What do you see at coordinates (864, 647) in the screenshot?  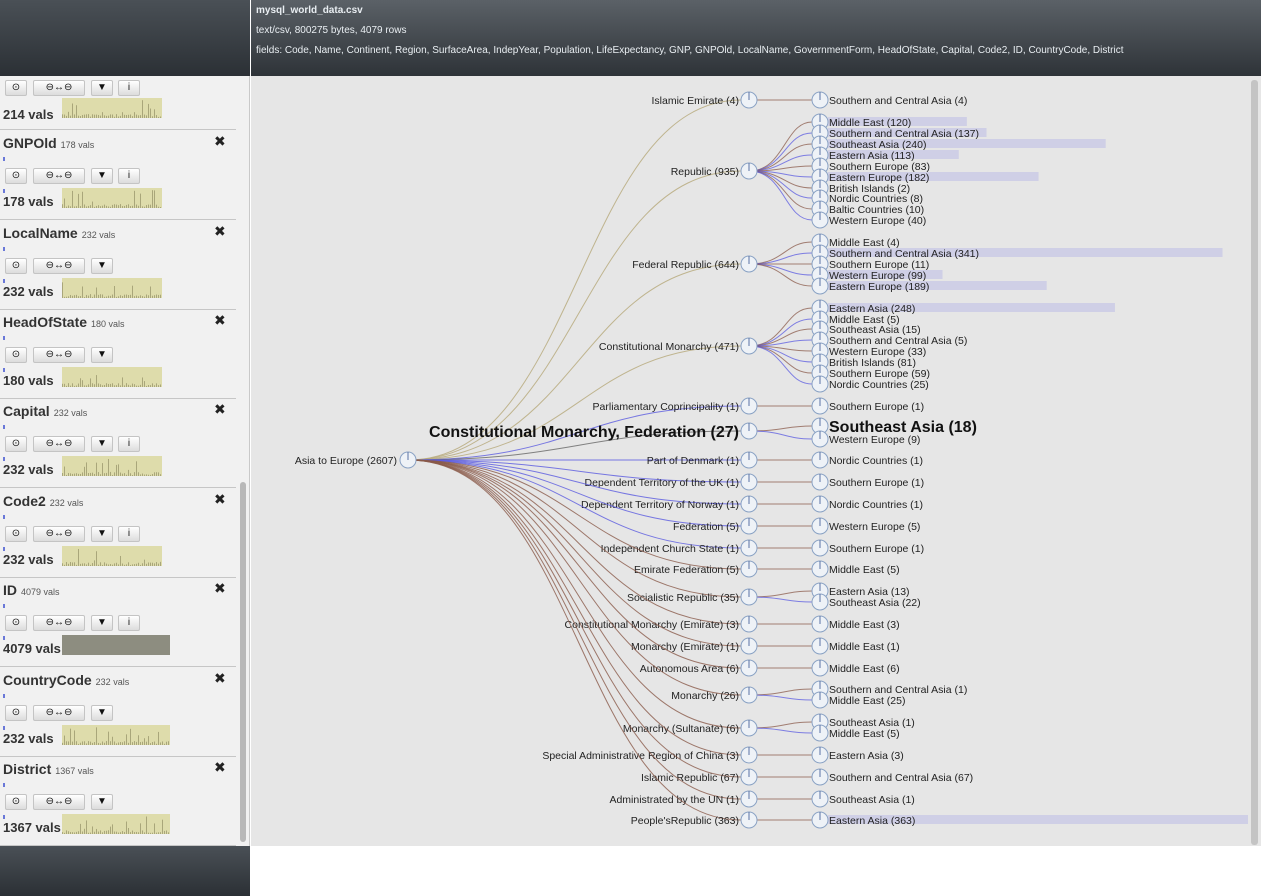 I see `leaf-label: Middle East (1)` at bounding box center [864, 647].